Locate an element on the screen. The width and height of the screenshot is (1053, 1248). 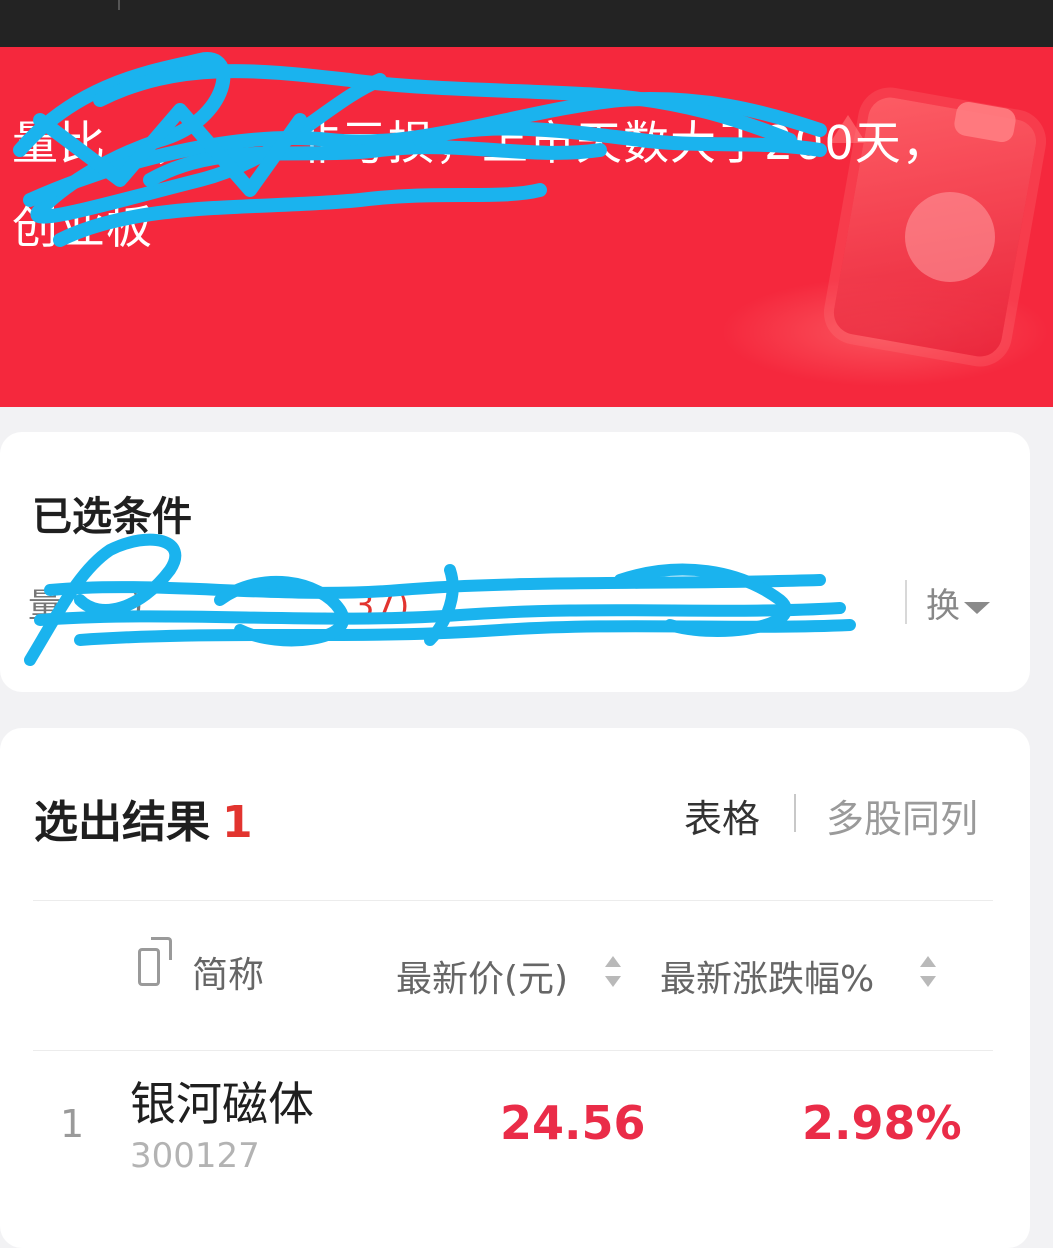
caret-down-icon is located at coordinates (977, 607).